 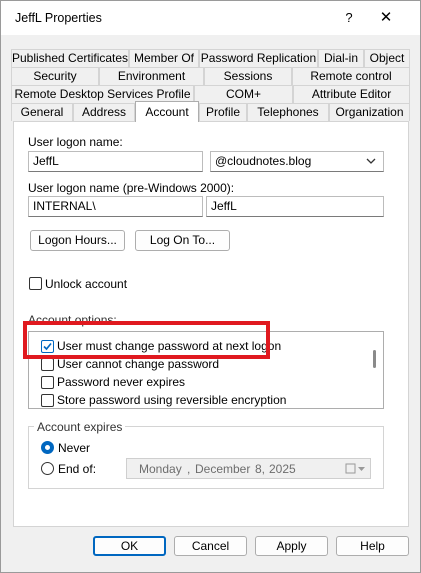 What do you see at coordinates (258, 58) in the screenshot?
I see `tab-password-replication: Password Replication` at bounding box center [258, 58].